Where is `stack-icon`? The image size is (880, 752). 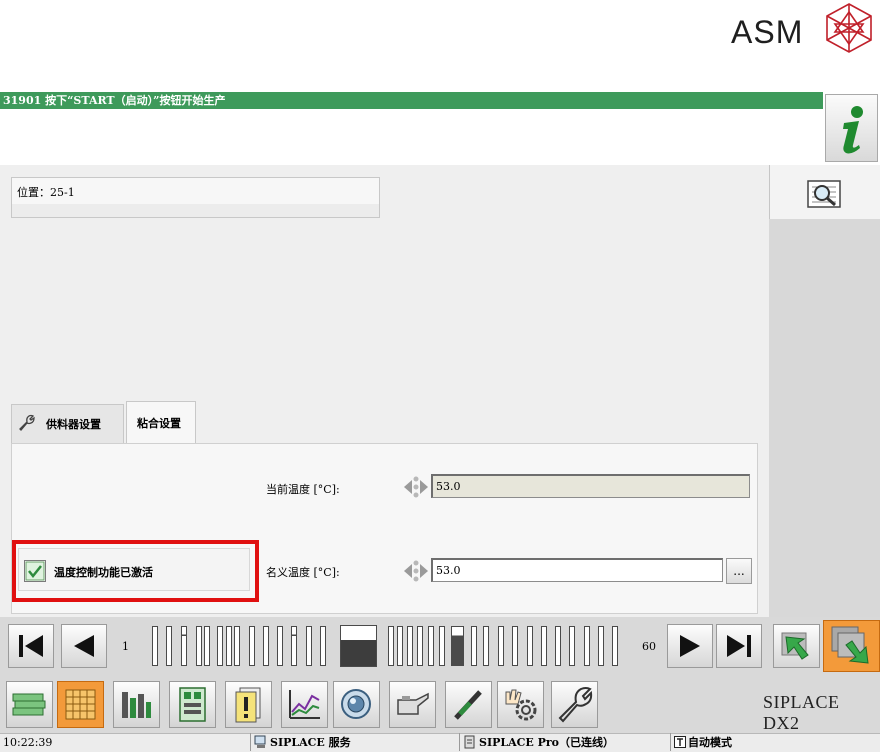 stack-icon is located at coordinates (29, 704).